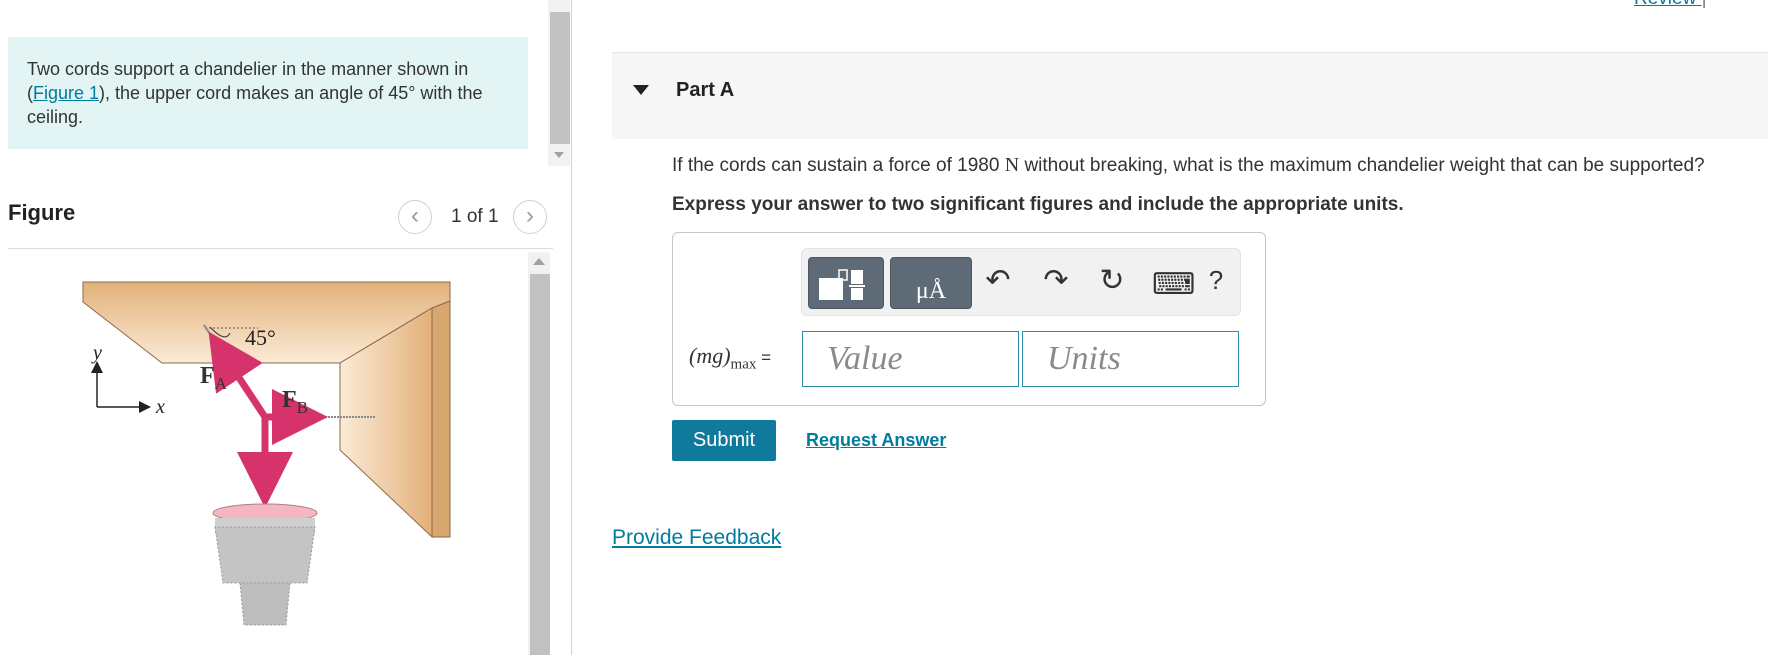  What do you see at coordinates (560, 78) in the screenshot?
I see `problem-scrollbar-thumb` at bounding box center [560, 78].